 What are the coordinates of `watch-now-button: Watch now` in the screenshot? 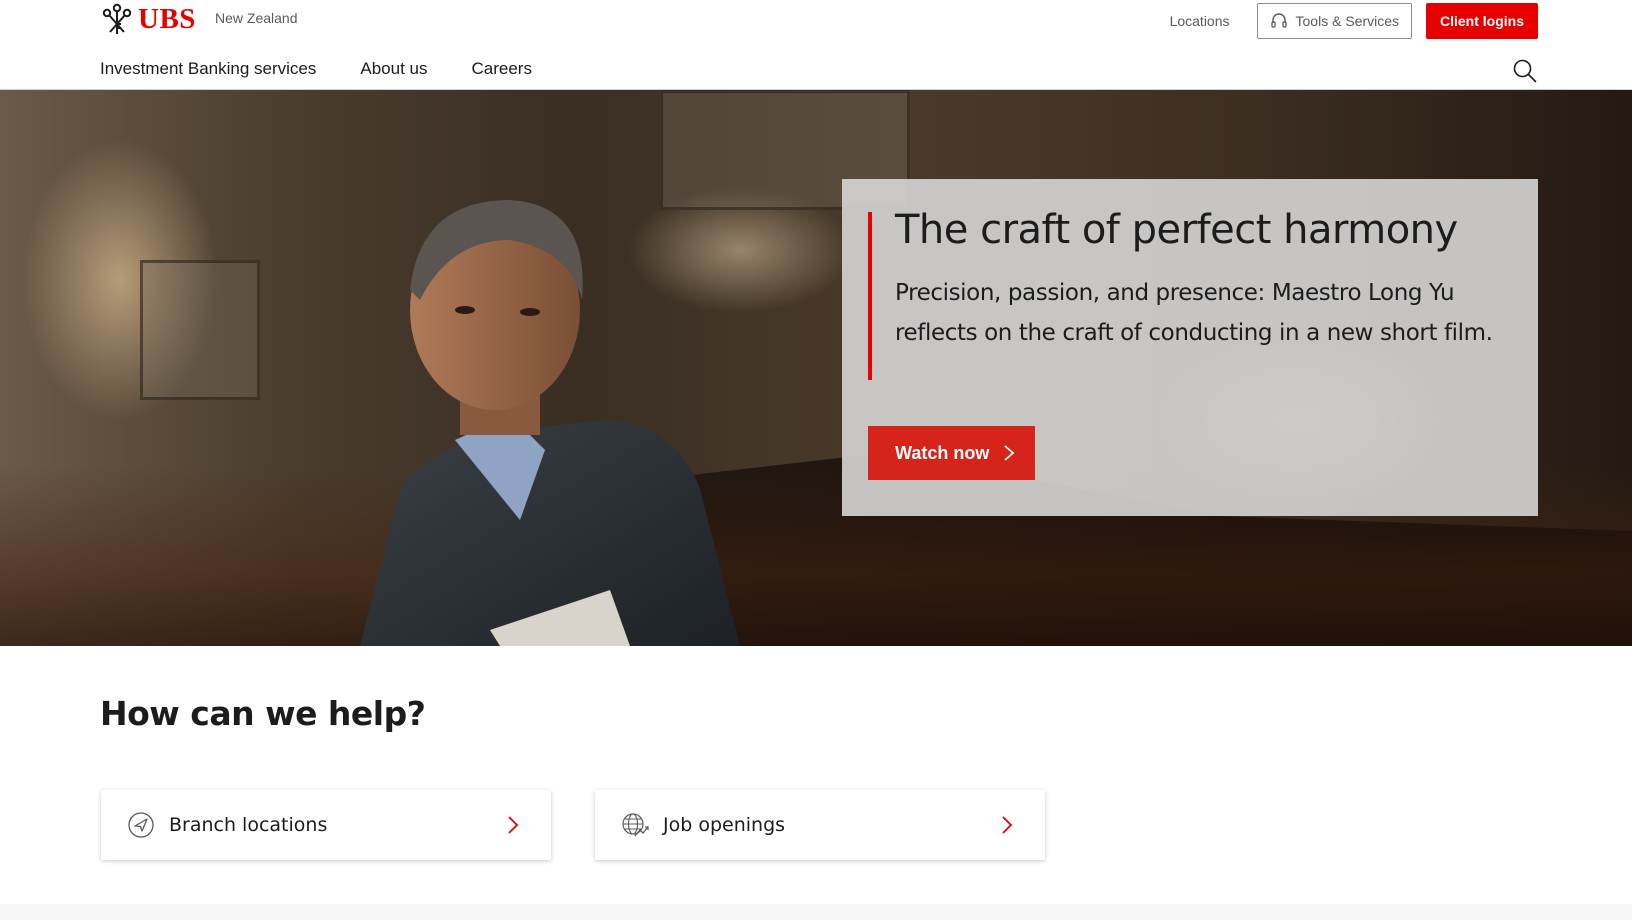 It's located at (952, 453).